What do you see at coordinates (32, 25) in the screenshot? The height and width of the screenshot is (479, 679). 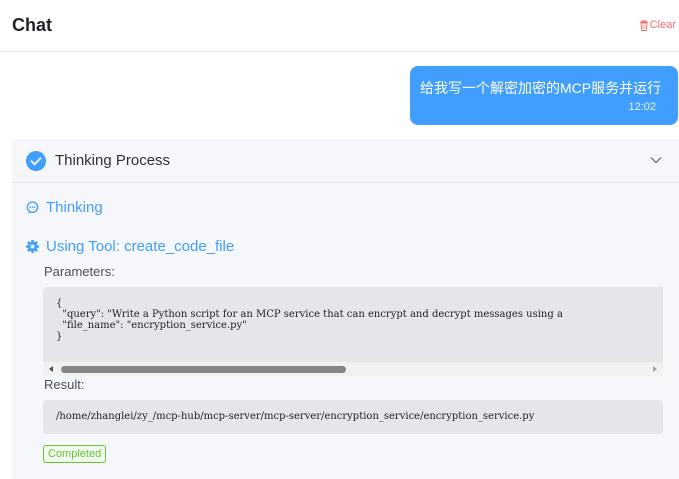 I see `page-title: Chat` at bounding box center [32, 25].